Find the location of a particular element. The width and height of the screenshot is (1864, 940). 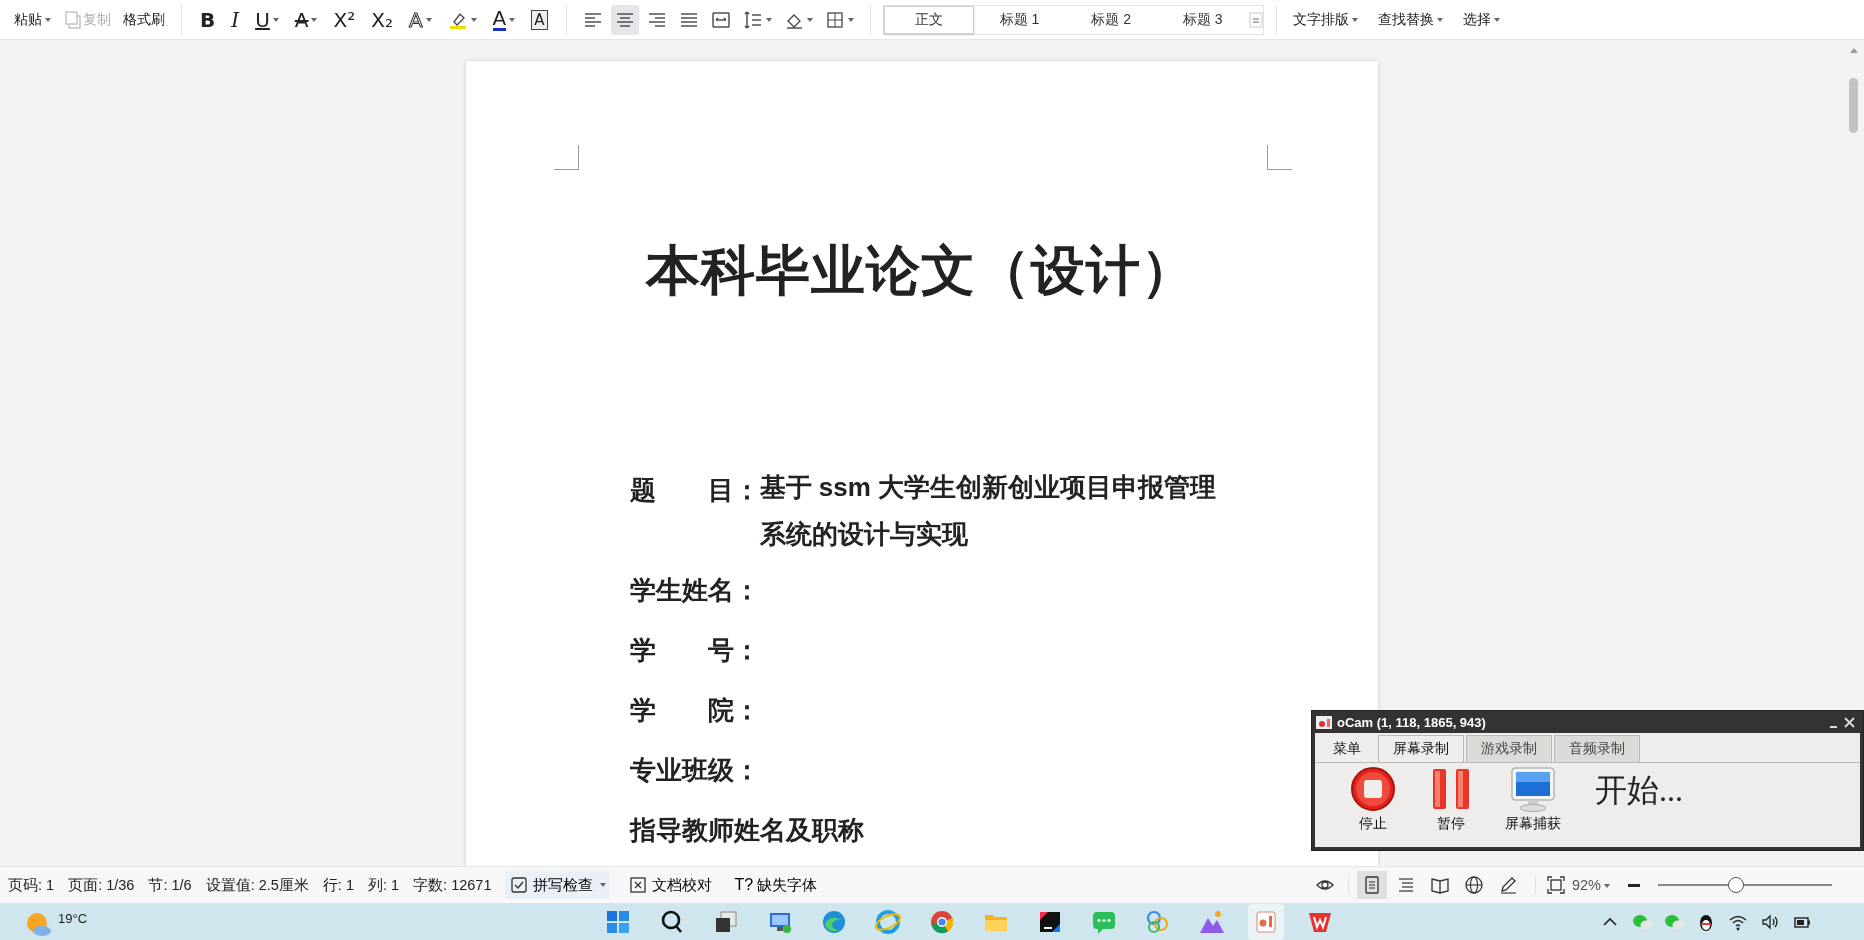

status-text: 字数: 12671 is located at coordinates (452, 885).